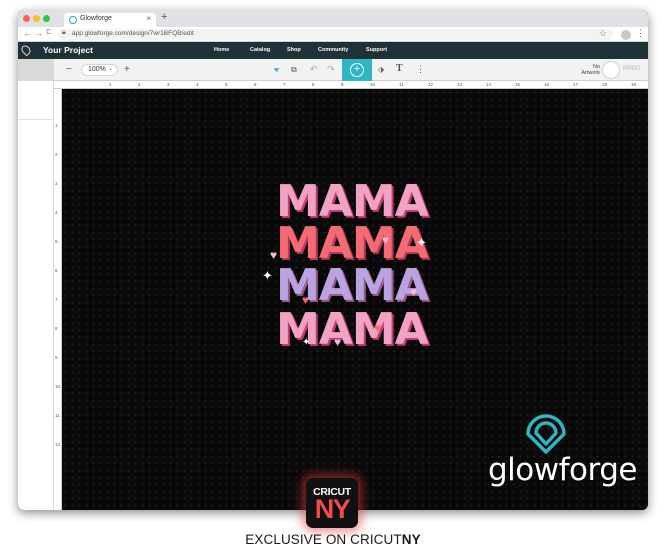 The height and width of the screenshot is (552, 666). Describe the element at coordinates (27, 33) in the screenshot. I see `back-button: ←` at that location.